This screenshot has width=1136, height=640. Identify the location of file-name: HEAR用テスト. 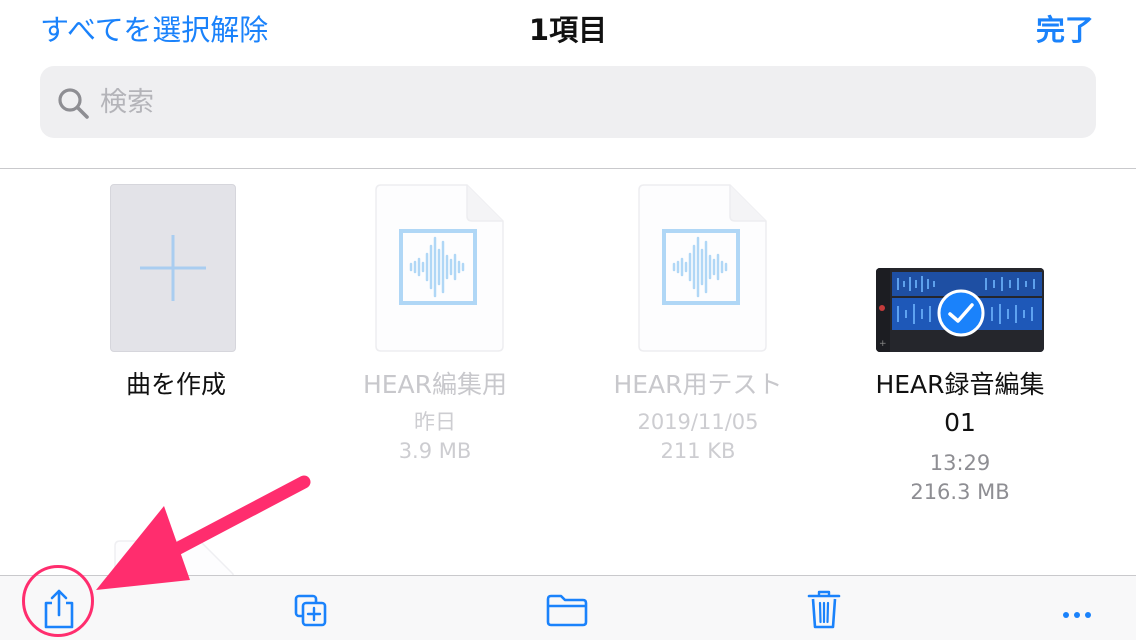
(698, 384).